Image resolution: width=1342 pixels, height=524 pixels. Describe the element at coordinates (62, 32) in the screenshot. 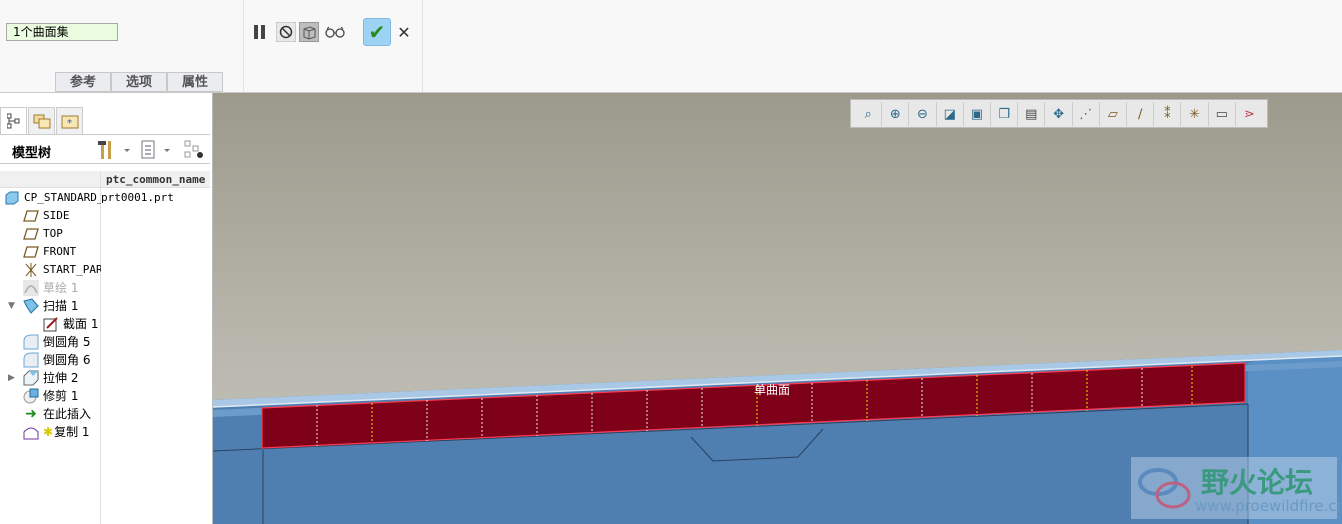

I see `surface-set-collector: 1个曲面集` at that location.